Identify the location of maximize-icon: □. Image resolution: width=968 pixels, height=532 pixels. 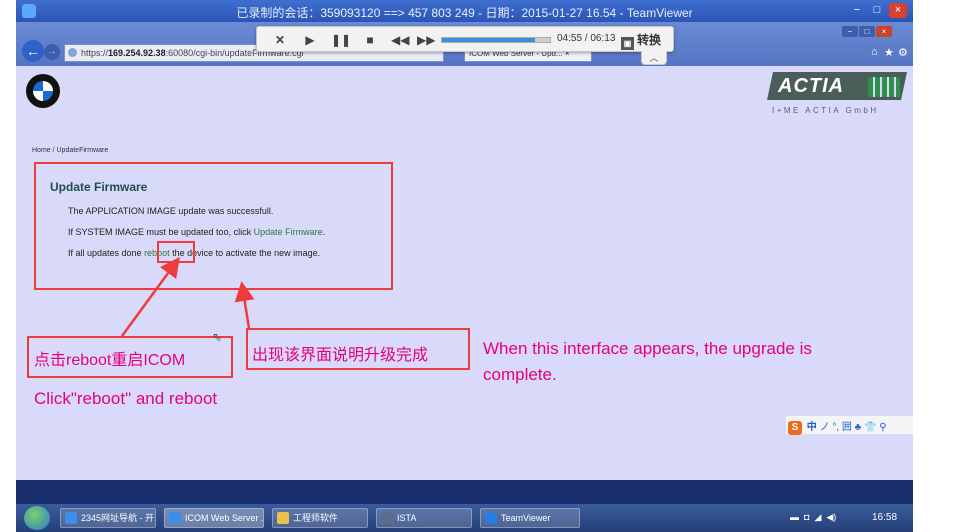
(877, 10).